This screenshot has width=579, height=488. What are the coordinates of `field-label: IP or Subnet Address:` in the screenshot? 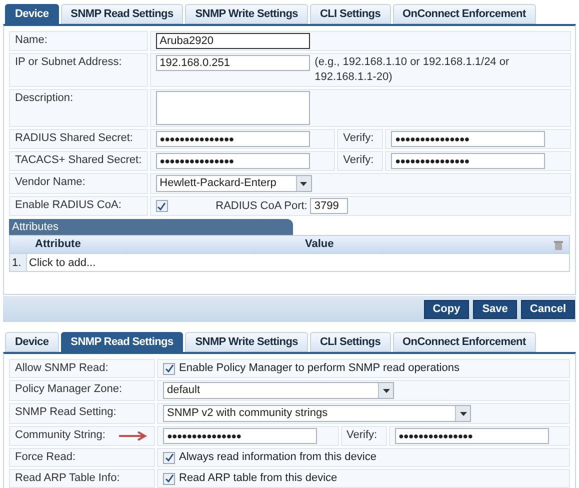 It's located at (68, 62).